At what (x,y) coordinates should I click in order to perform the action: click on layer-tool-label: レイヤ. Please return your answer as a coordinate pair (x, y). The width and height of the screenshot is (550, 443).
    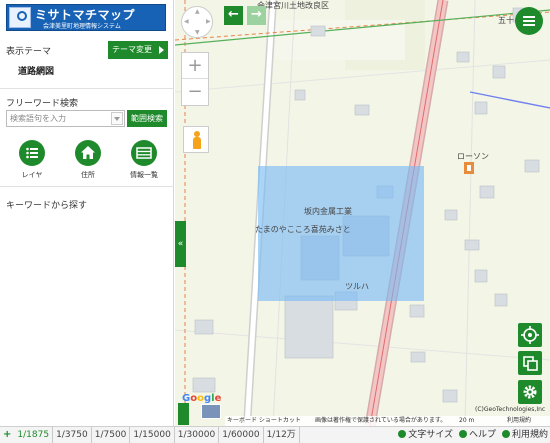
    Looking at the image, I should click on (32, 175).